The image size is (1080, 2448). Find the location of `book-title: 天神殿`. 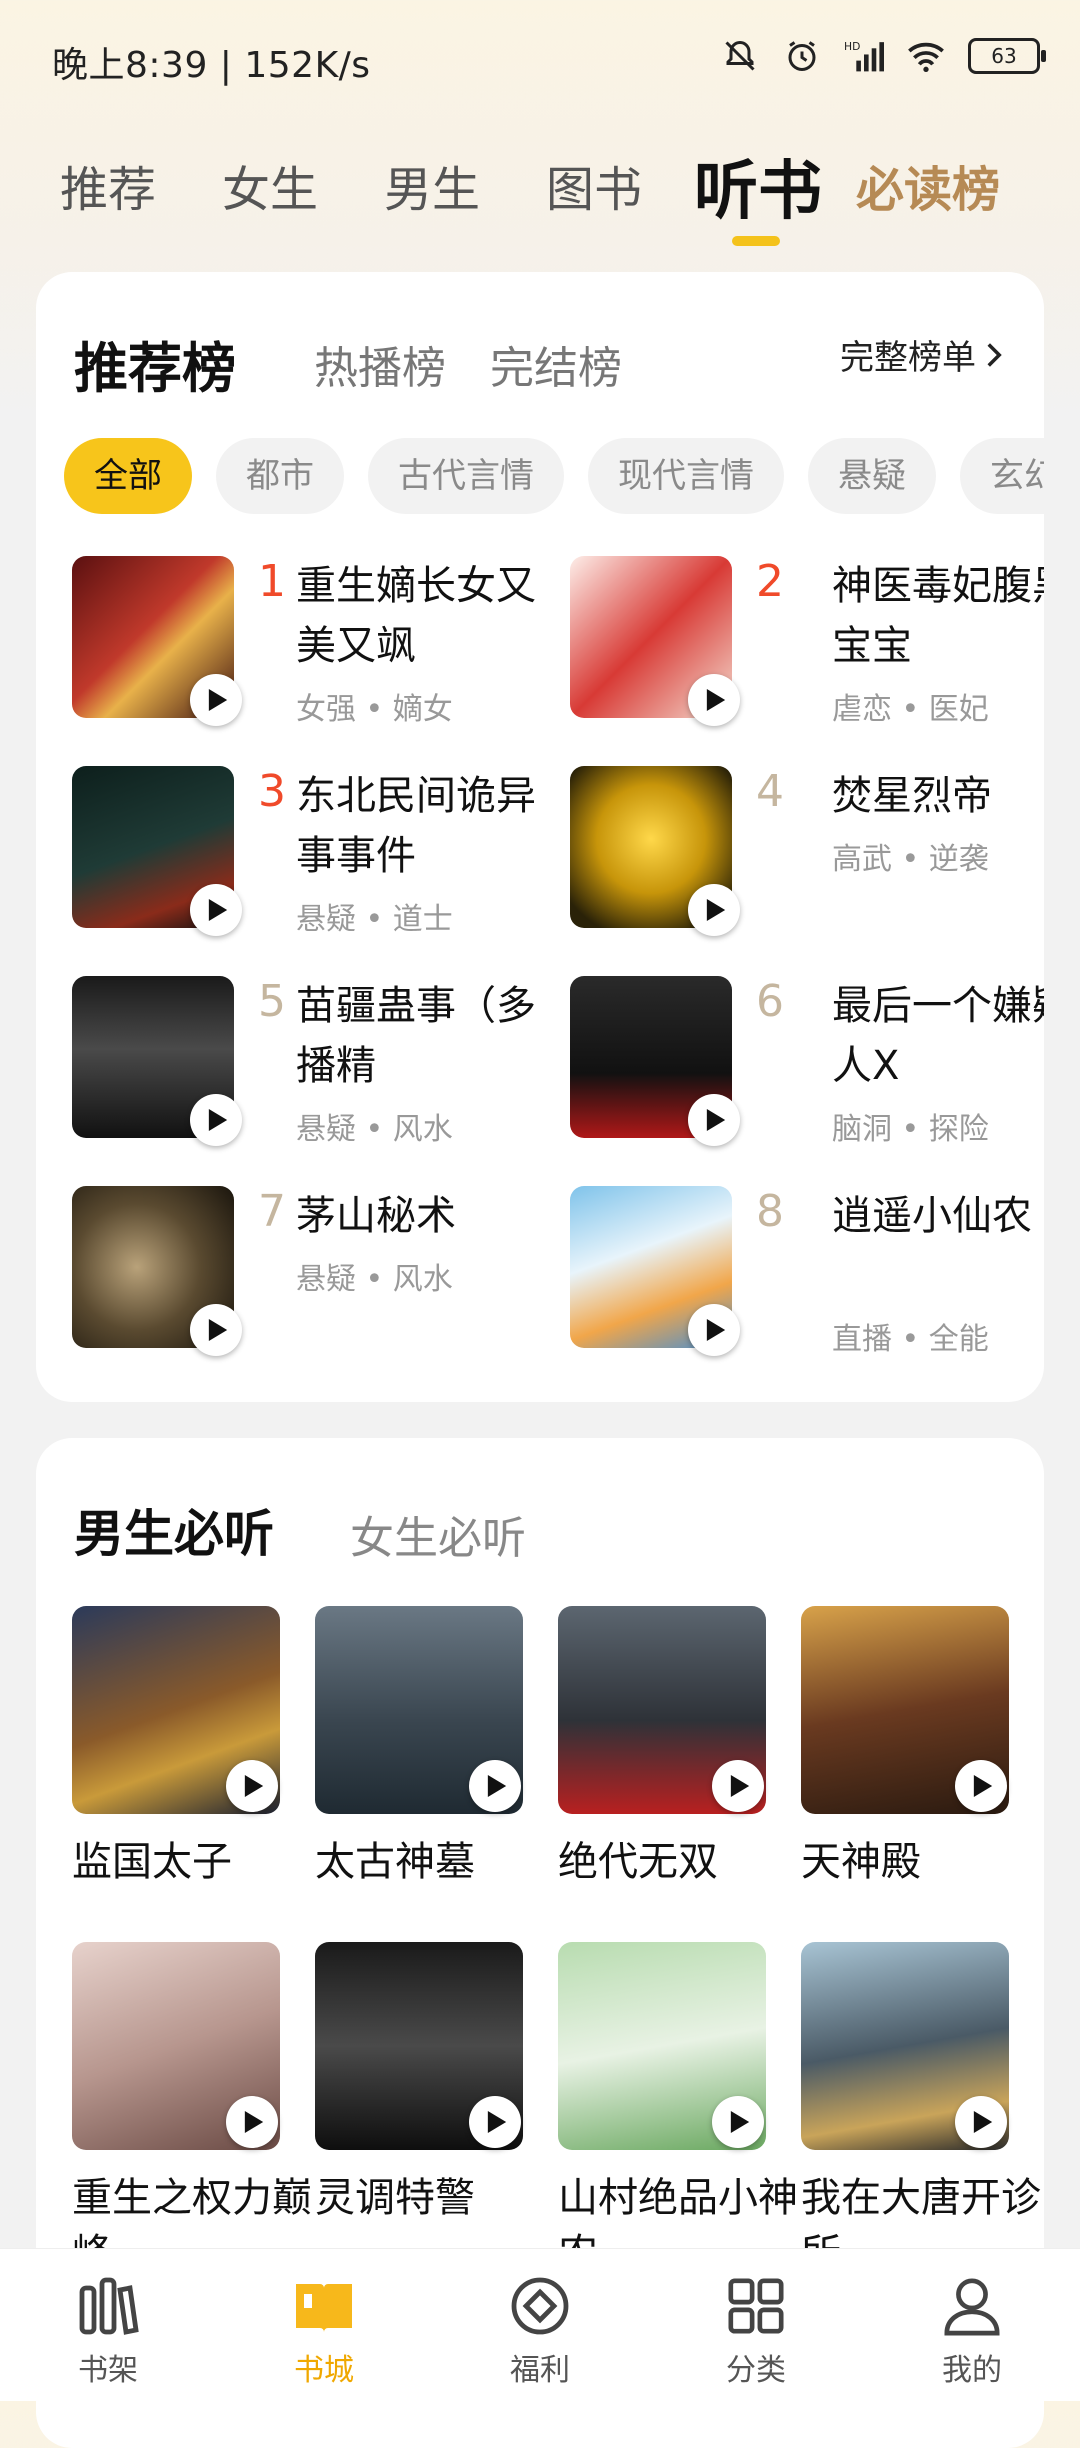

book-title: 天神殿 is located at coordinates (861, 1862).